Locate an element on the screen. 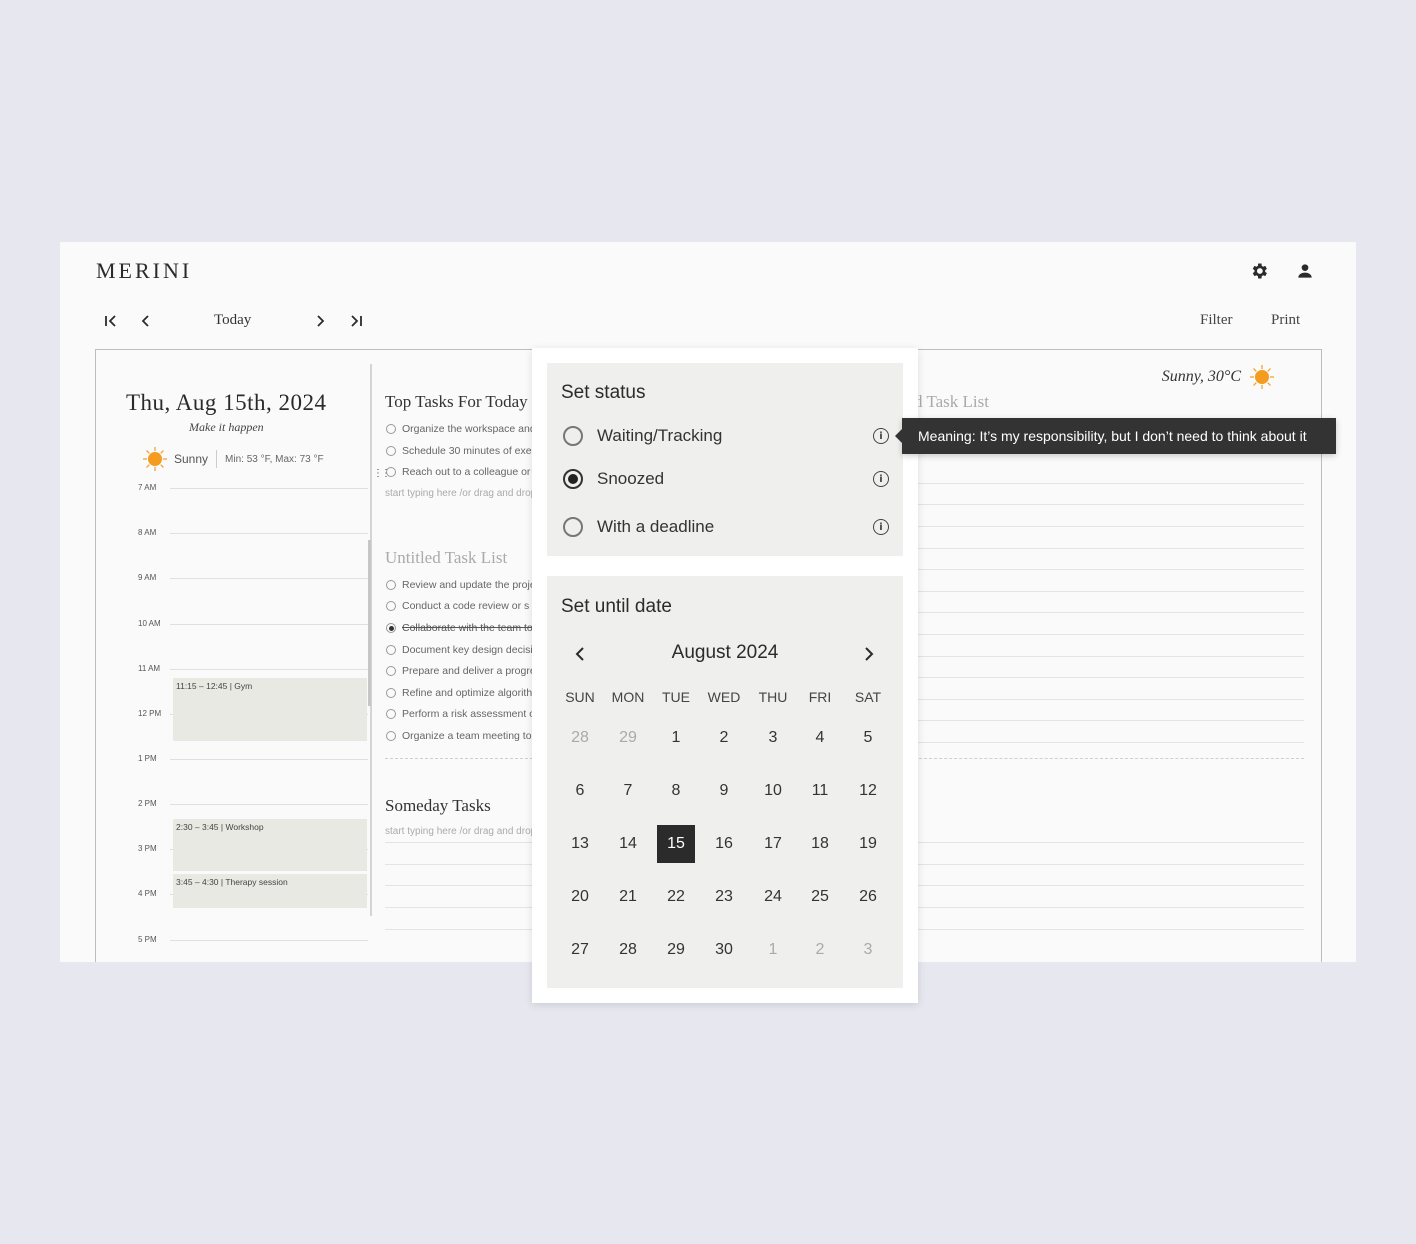  calendar-event: 2:30 – 3:45 | Workshop is located at coordinates (270, 845).